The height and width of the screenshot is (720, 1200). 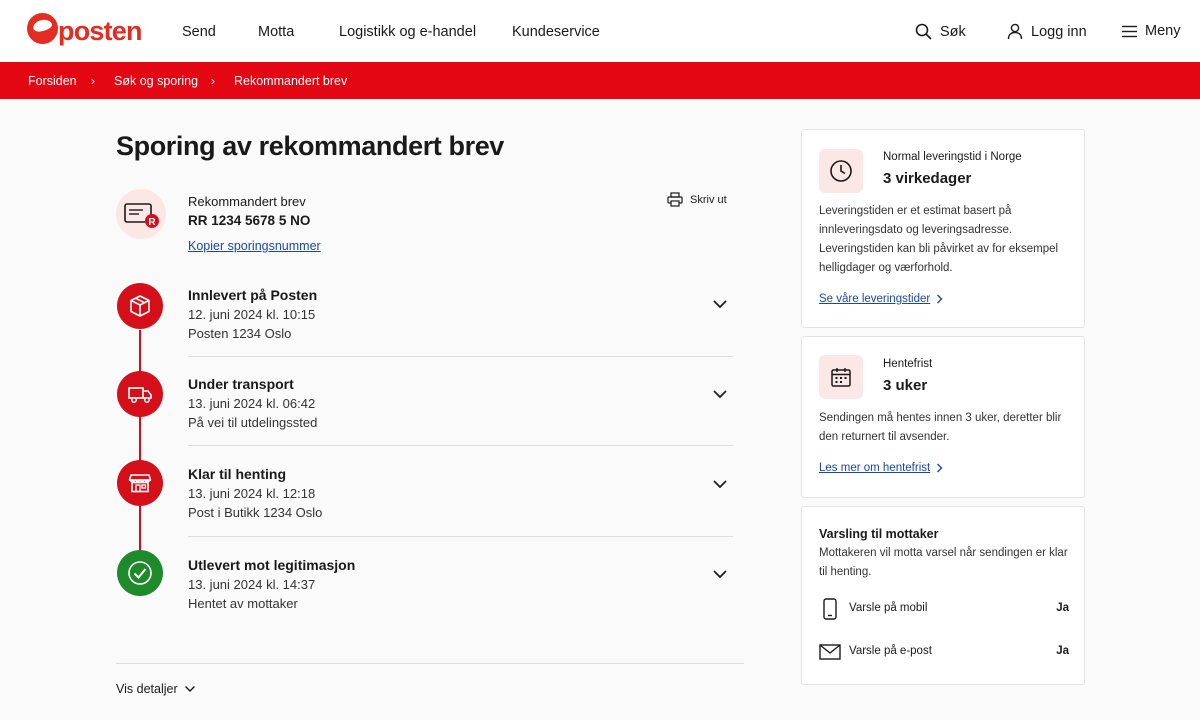 What do you see at coordinates (253, 422) in the screenshot?
I see `event-place: På vei til utdelingssted` at bounding box center [253, 422].